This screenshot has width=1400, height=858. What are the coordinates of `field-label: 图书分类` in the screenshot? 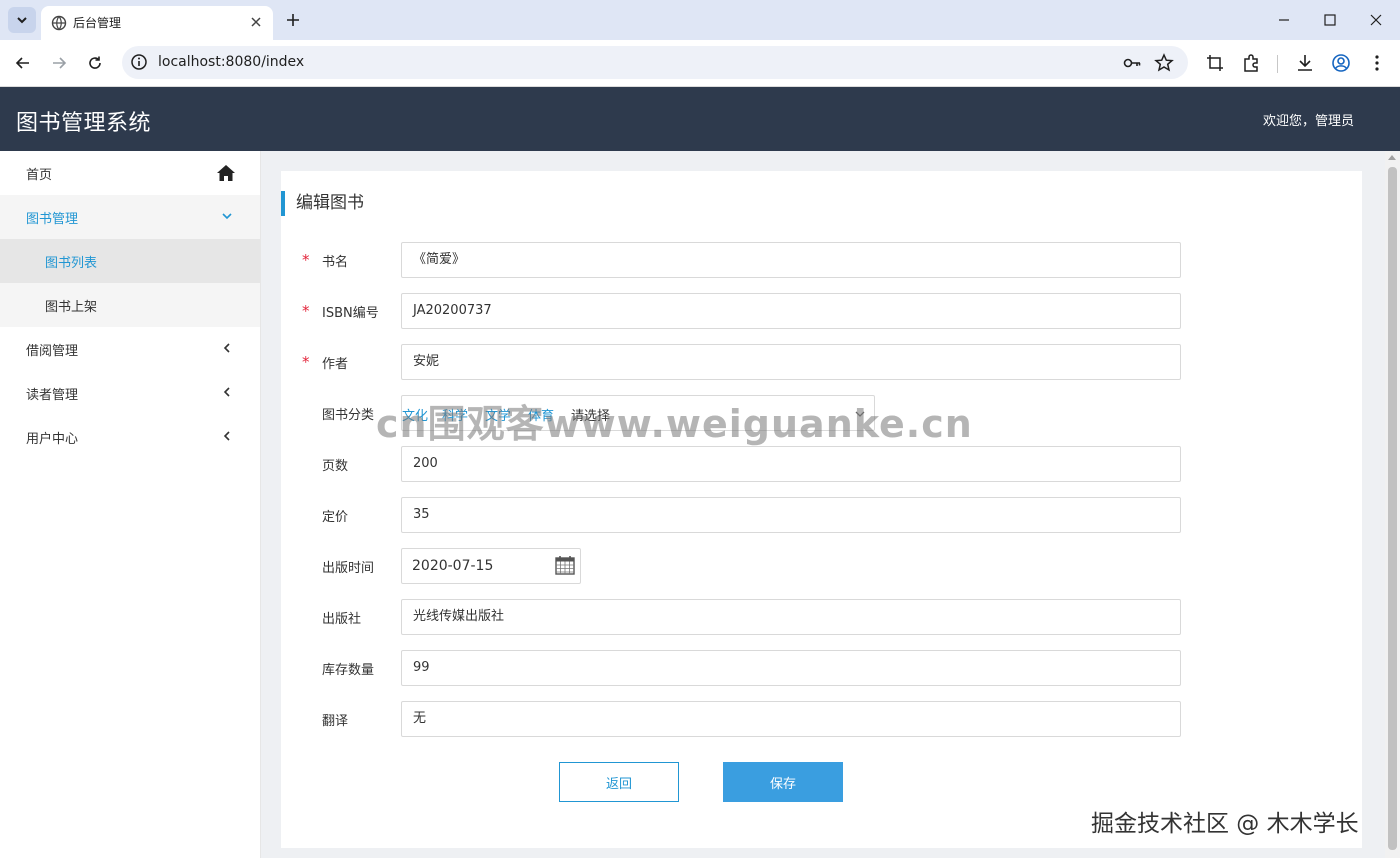 It's located at (348, 415).